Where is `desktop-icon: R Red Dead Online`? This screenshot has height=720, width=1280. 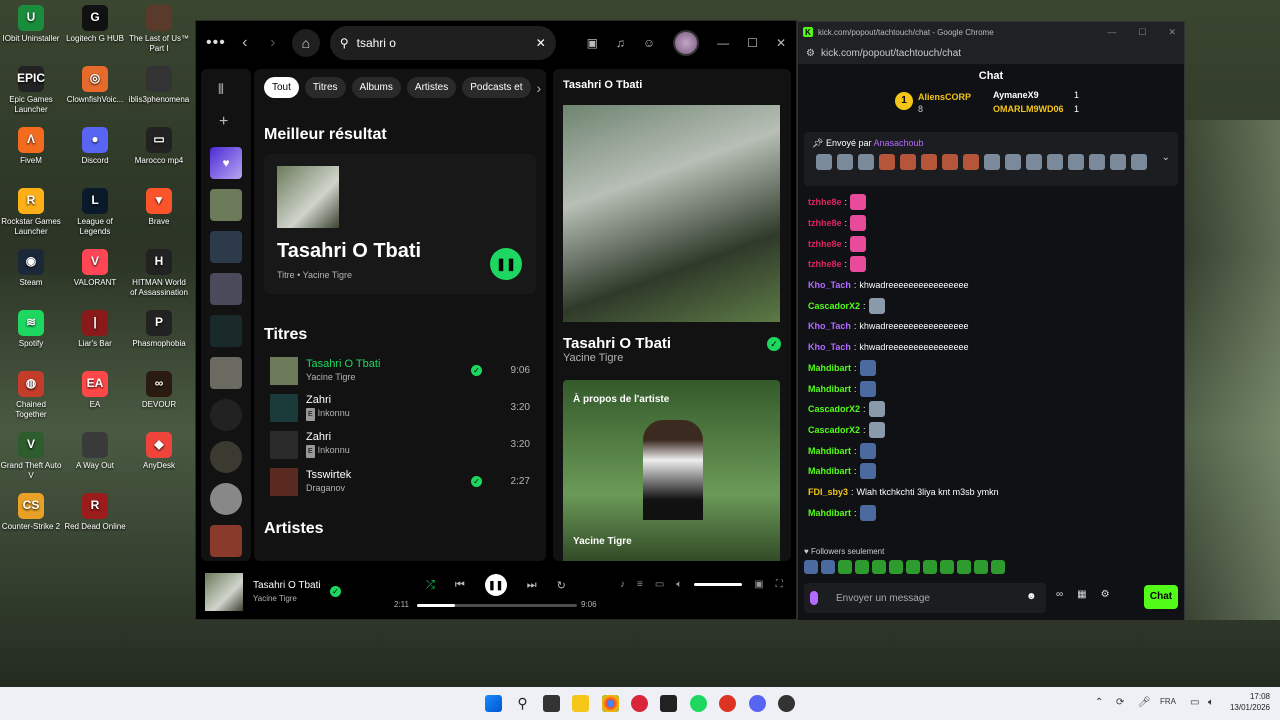
desktop-icon: R Red Dead Online is located at coordinates (95, 512).